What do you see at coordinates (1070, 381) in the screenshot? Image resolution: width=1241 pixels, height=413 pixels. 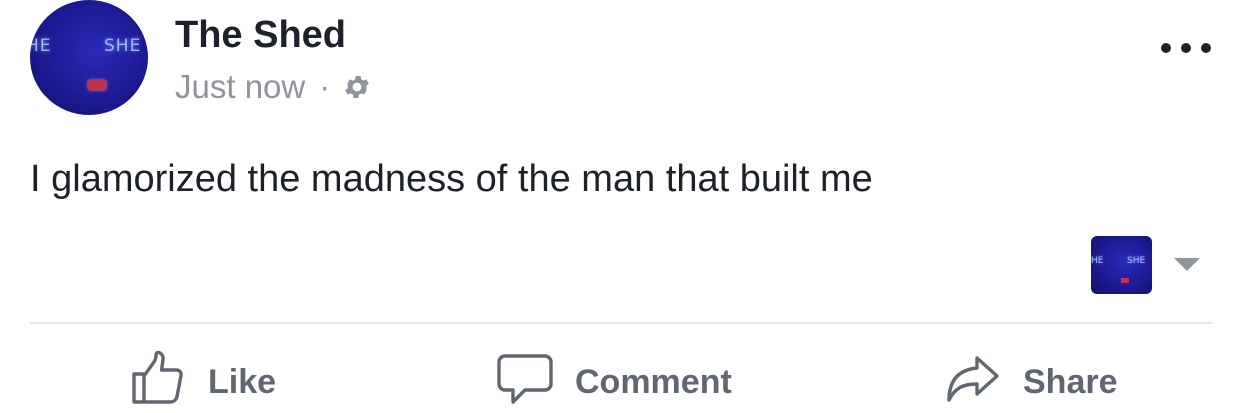 I see `share-label: Share` at bounding box center [1070, 381].